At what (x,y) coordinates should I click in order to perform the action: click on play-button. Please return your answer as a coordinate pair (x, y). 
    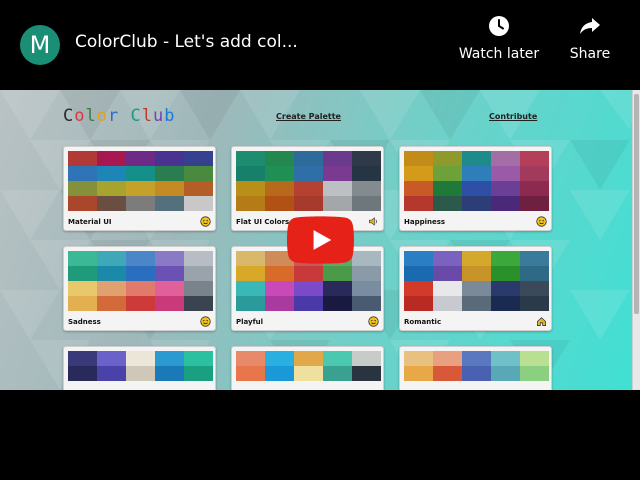
    Looking at the image, I should click on (320, 240).